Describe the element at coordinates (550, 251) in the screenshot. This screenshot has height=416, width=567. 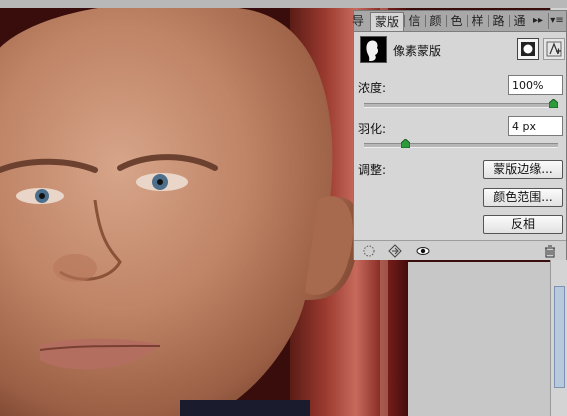
I see `delete-mask-icon` at that location.